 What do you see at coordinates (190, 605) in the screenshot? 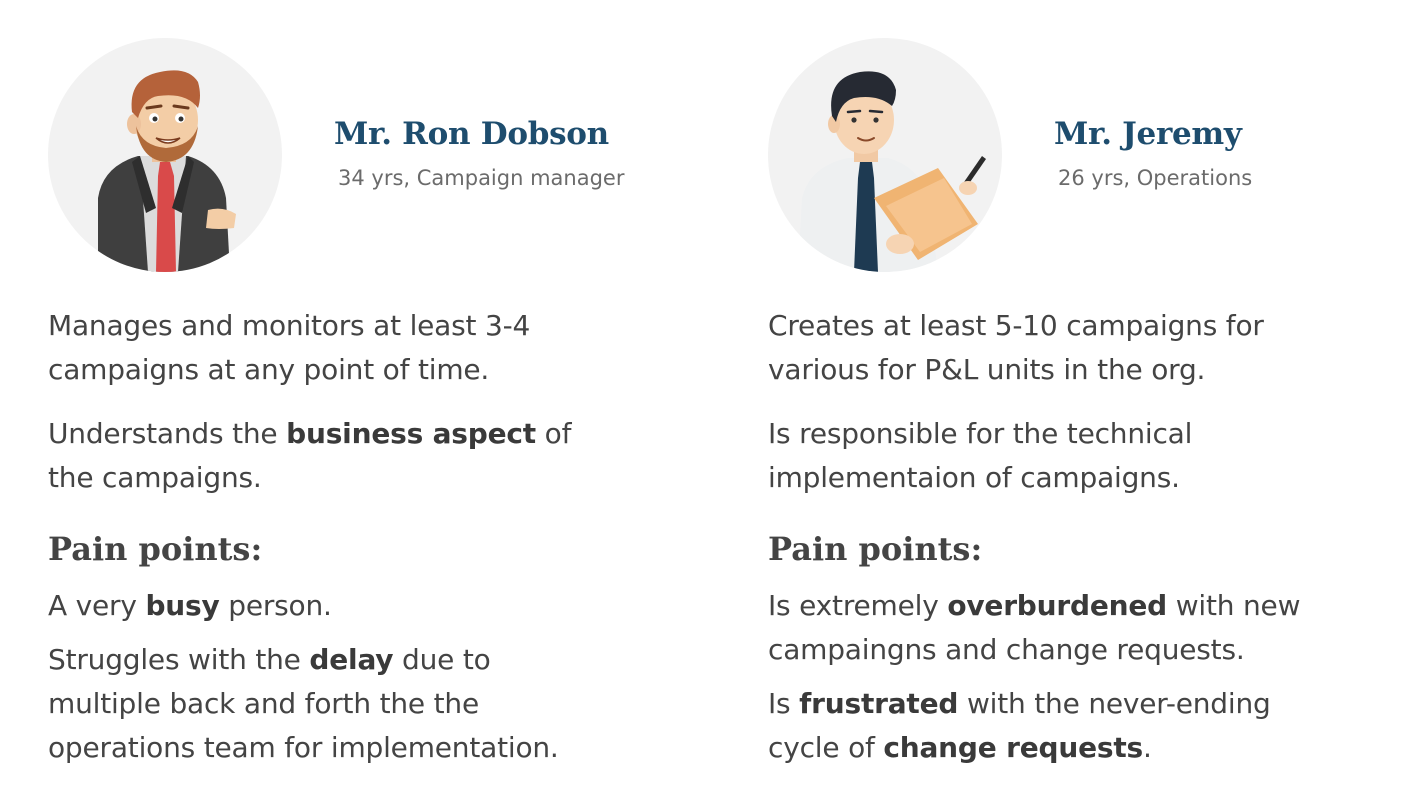
I see `pain-point-1: A very busy person.` at bounding box center [190, 605].